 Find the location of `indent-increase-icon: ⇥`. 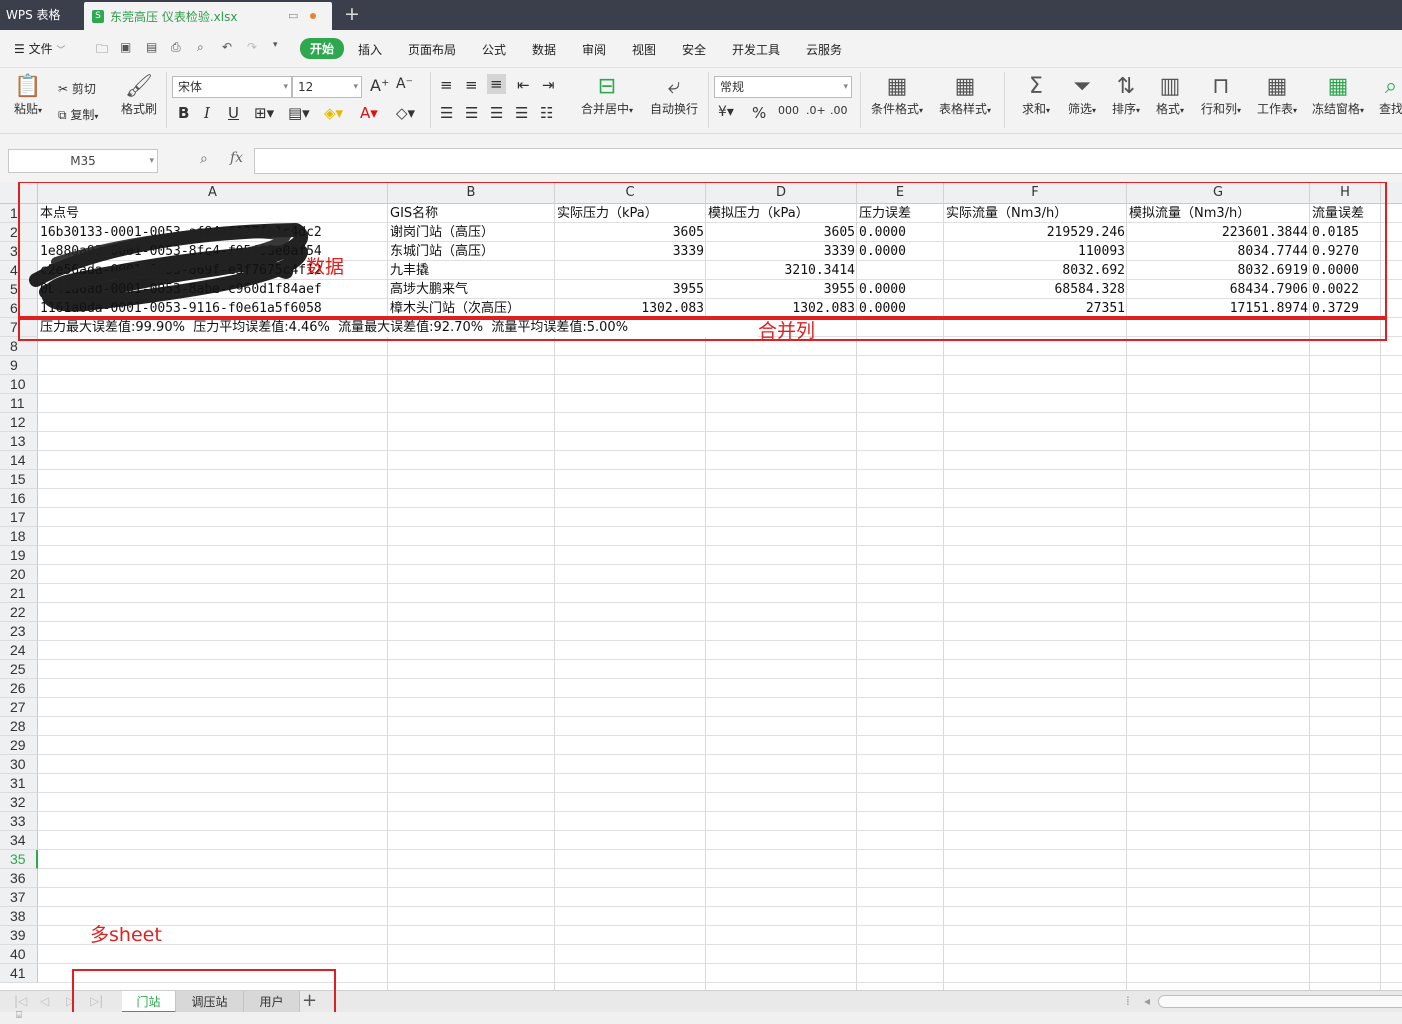

indent-increase-icon: ⇥ is located at coordinates (548, 85).